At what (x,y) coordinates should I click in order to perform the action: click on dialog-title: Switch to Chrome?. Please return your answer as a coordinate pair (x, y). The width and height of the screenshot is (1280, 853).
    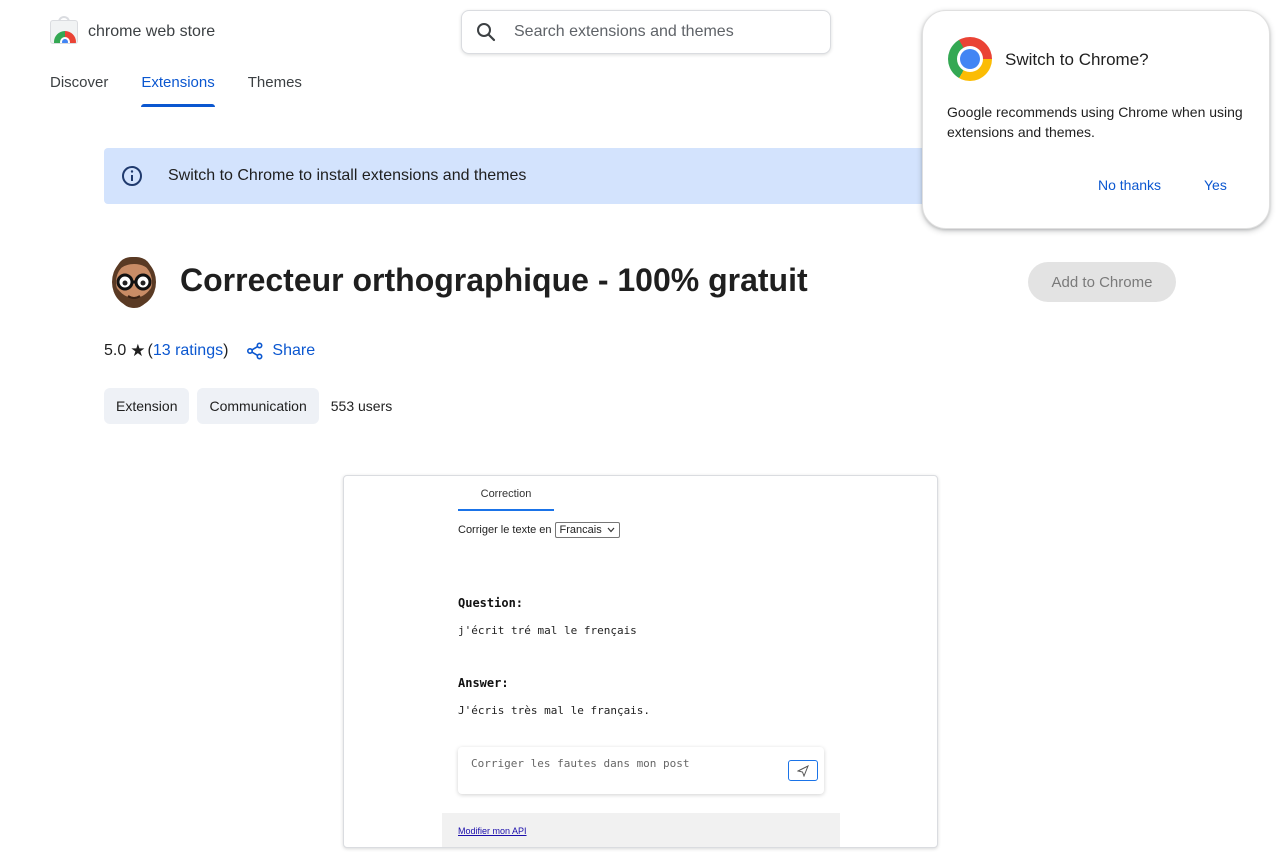
    Looking at the image, I should click on (1077, 59).